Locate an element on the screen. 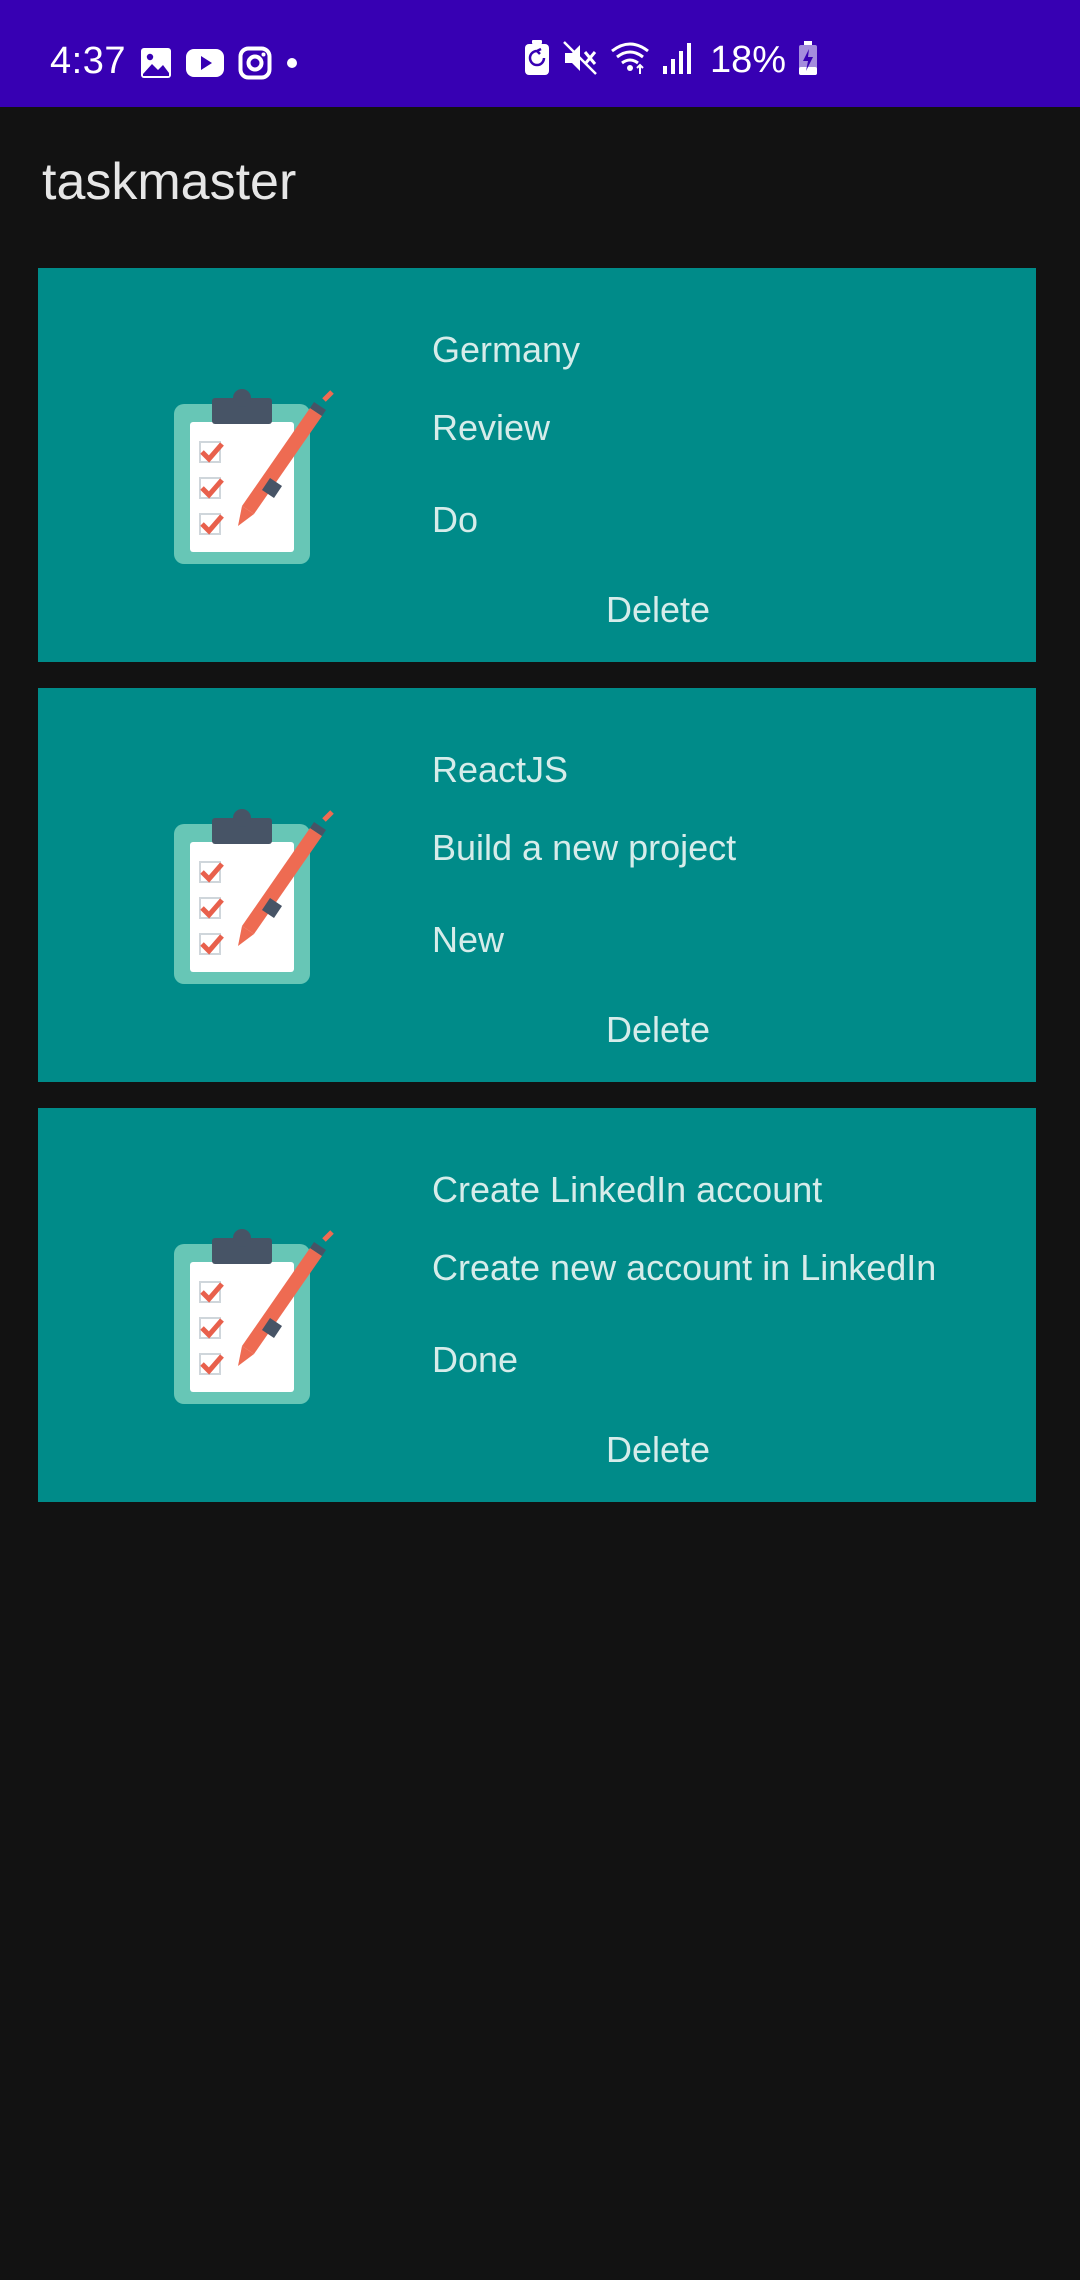 The height and width of the screenshot is (2280, 1080). task-body: Build a new project is located at coordinates (584, 847).